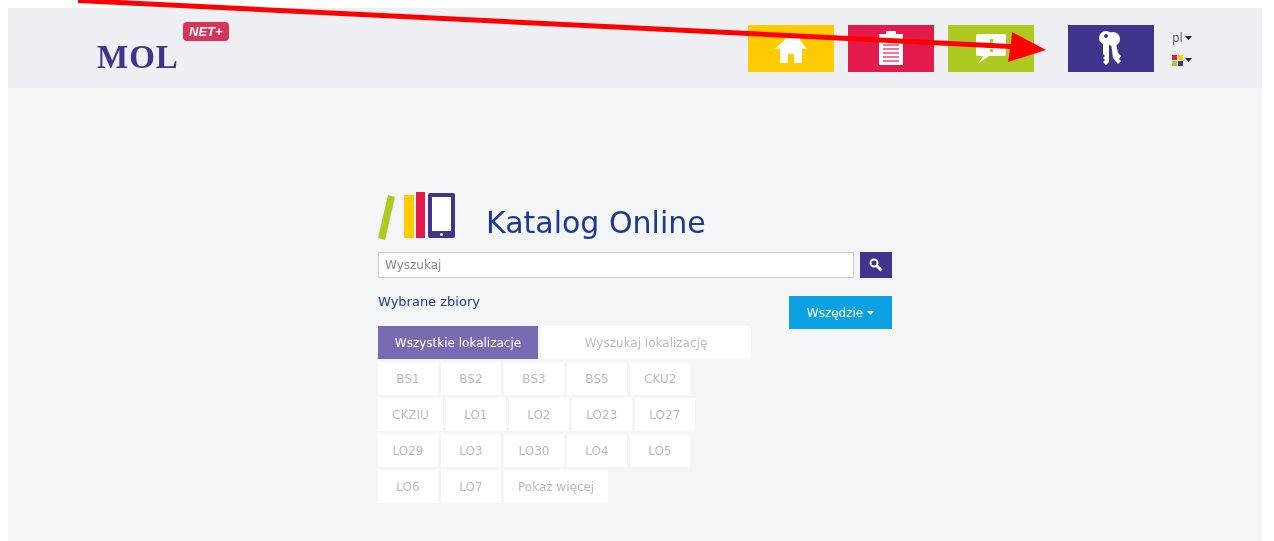  Describe the element at coordinates (660, 378) in the screenshot. I see `location-chip: CKU2` at that location.